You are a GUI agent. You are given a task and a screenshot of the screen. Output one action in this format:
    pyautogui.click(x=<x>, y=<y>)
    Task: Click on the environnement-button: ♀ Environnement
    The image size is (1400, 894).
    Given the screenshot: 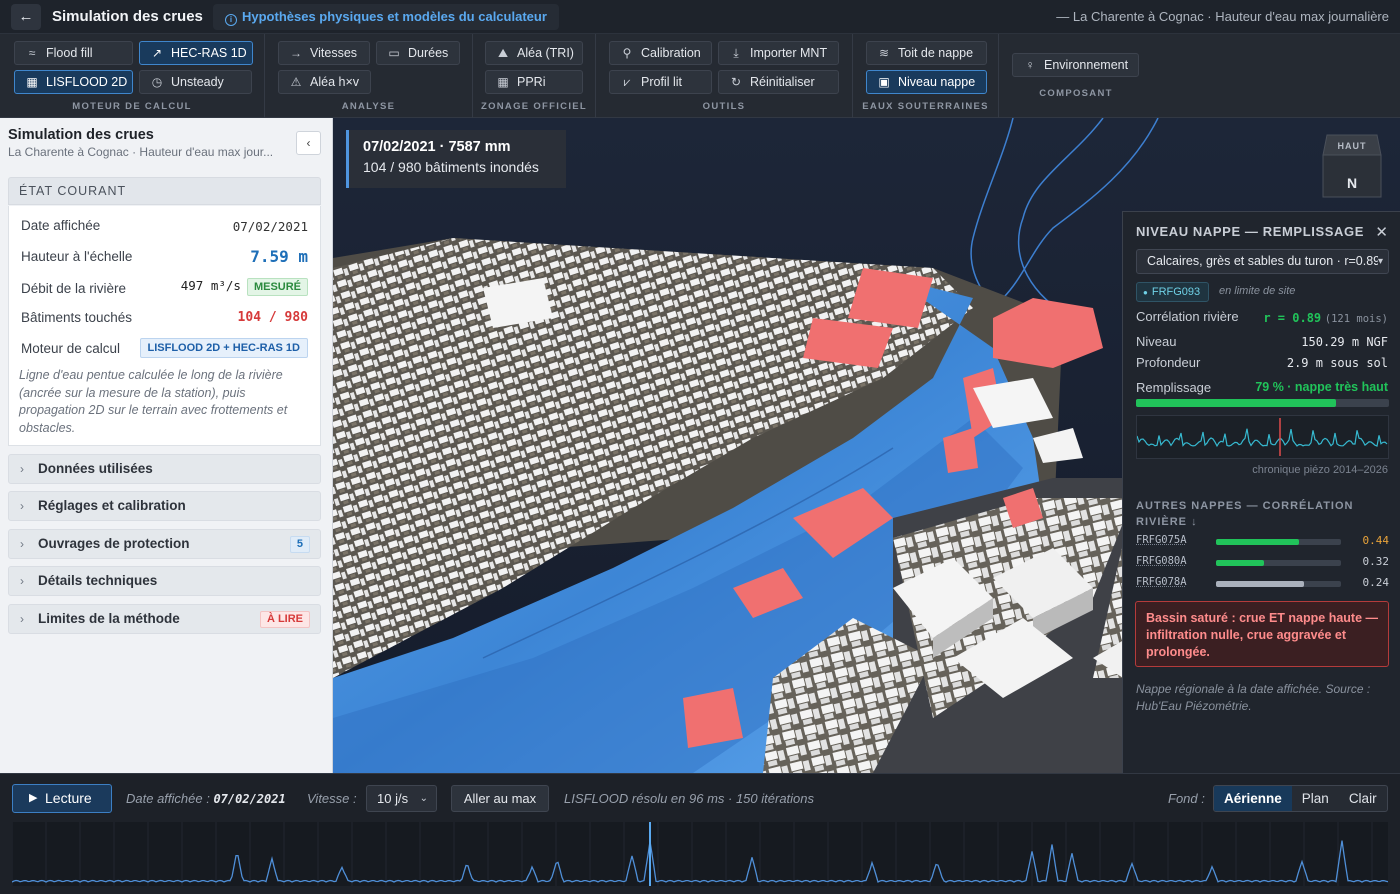 What is the action you would take?
    pyautogui.click(x=1075, y=65)
    